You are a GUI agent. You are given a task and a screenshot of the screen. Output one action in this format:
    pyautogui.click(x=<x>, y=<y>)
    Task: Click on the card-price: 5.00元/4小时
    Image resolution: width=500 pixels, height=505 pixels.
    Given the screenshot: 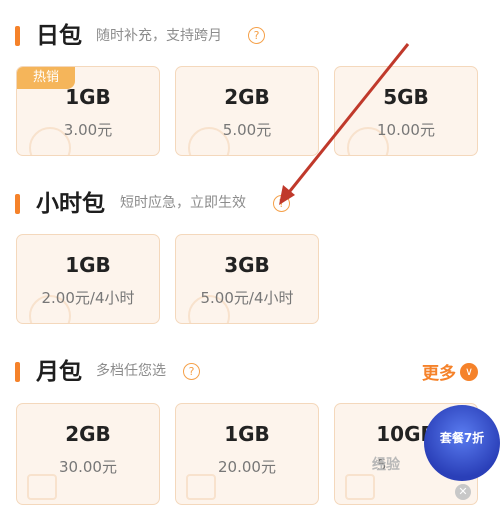 What is the action you would take?
    pyautogui.click(x=247, y=298)
    